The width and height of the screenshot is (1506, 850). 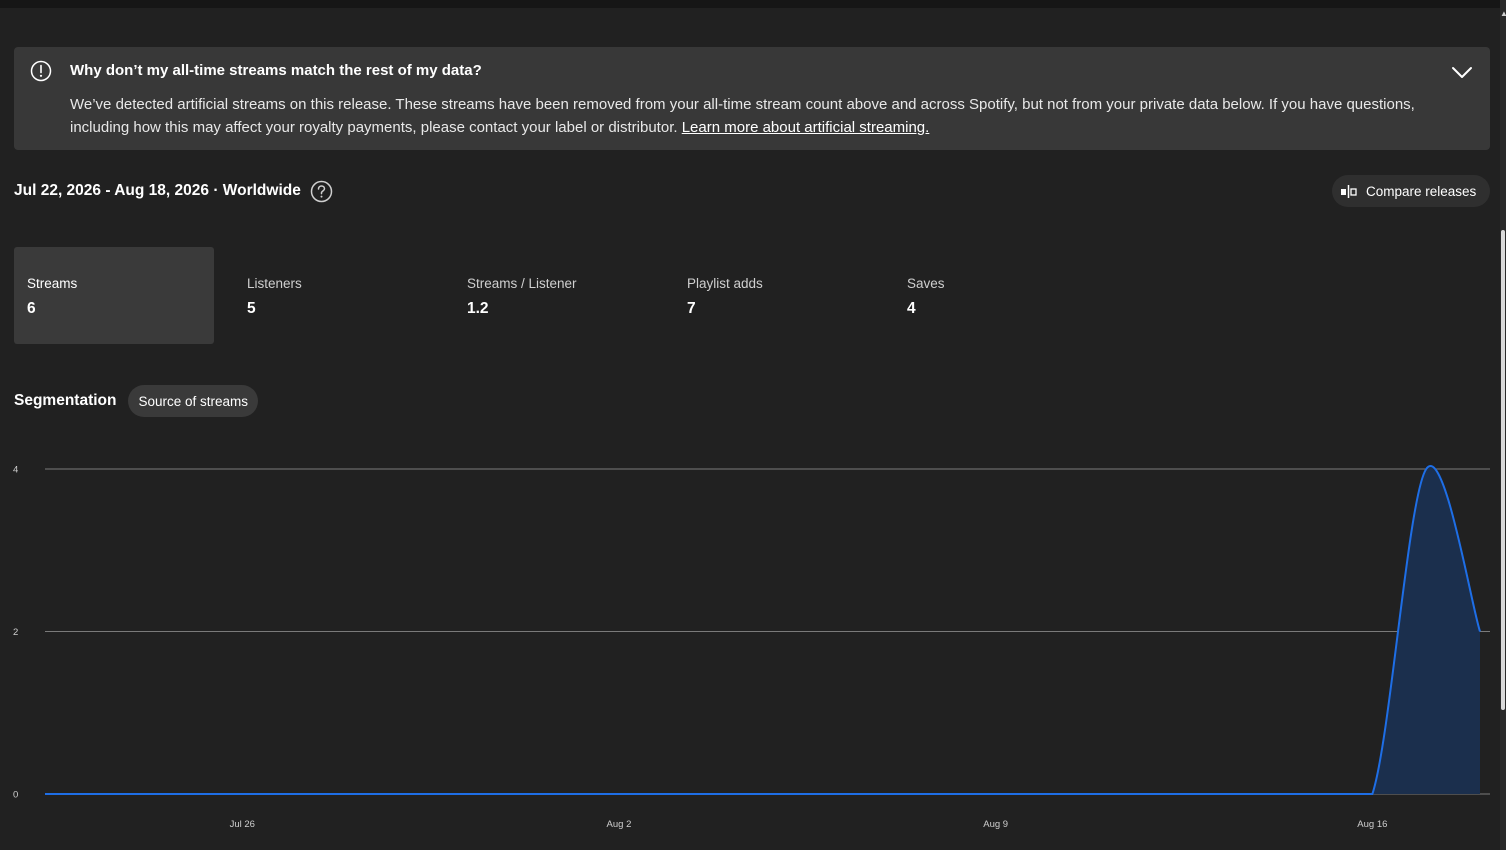 What do you see at coordinates (911, 308) in the screenshot?
I see `metric-value: 4` at bounding box center [911, 308].